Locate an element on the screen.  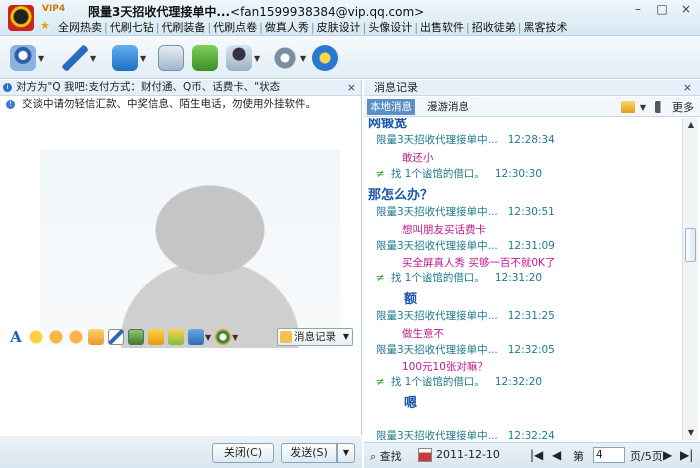
tab-roaming: 漫游消息 is located at coordinates (448, 107).